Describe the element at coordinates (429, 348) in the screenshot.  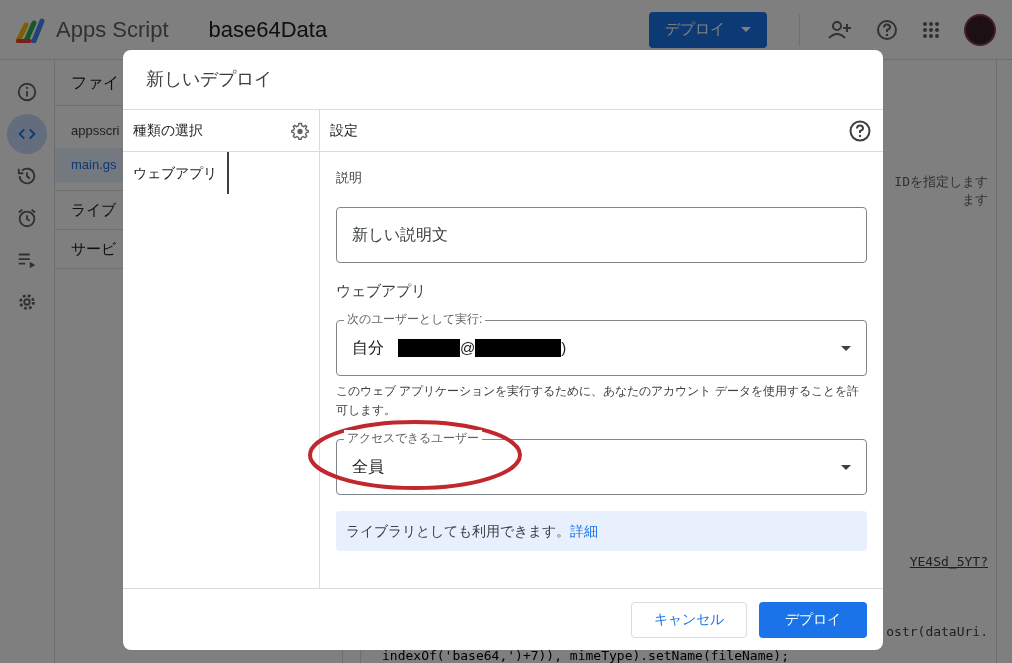
I see `redaction` at that location.